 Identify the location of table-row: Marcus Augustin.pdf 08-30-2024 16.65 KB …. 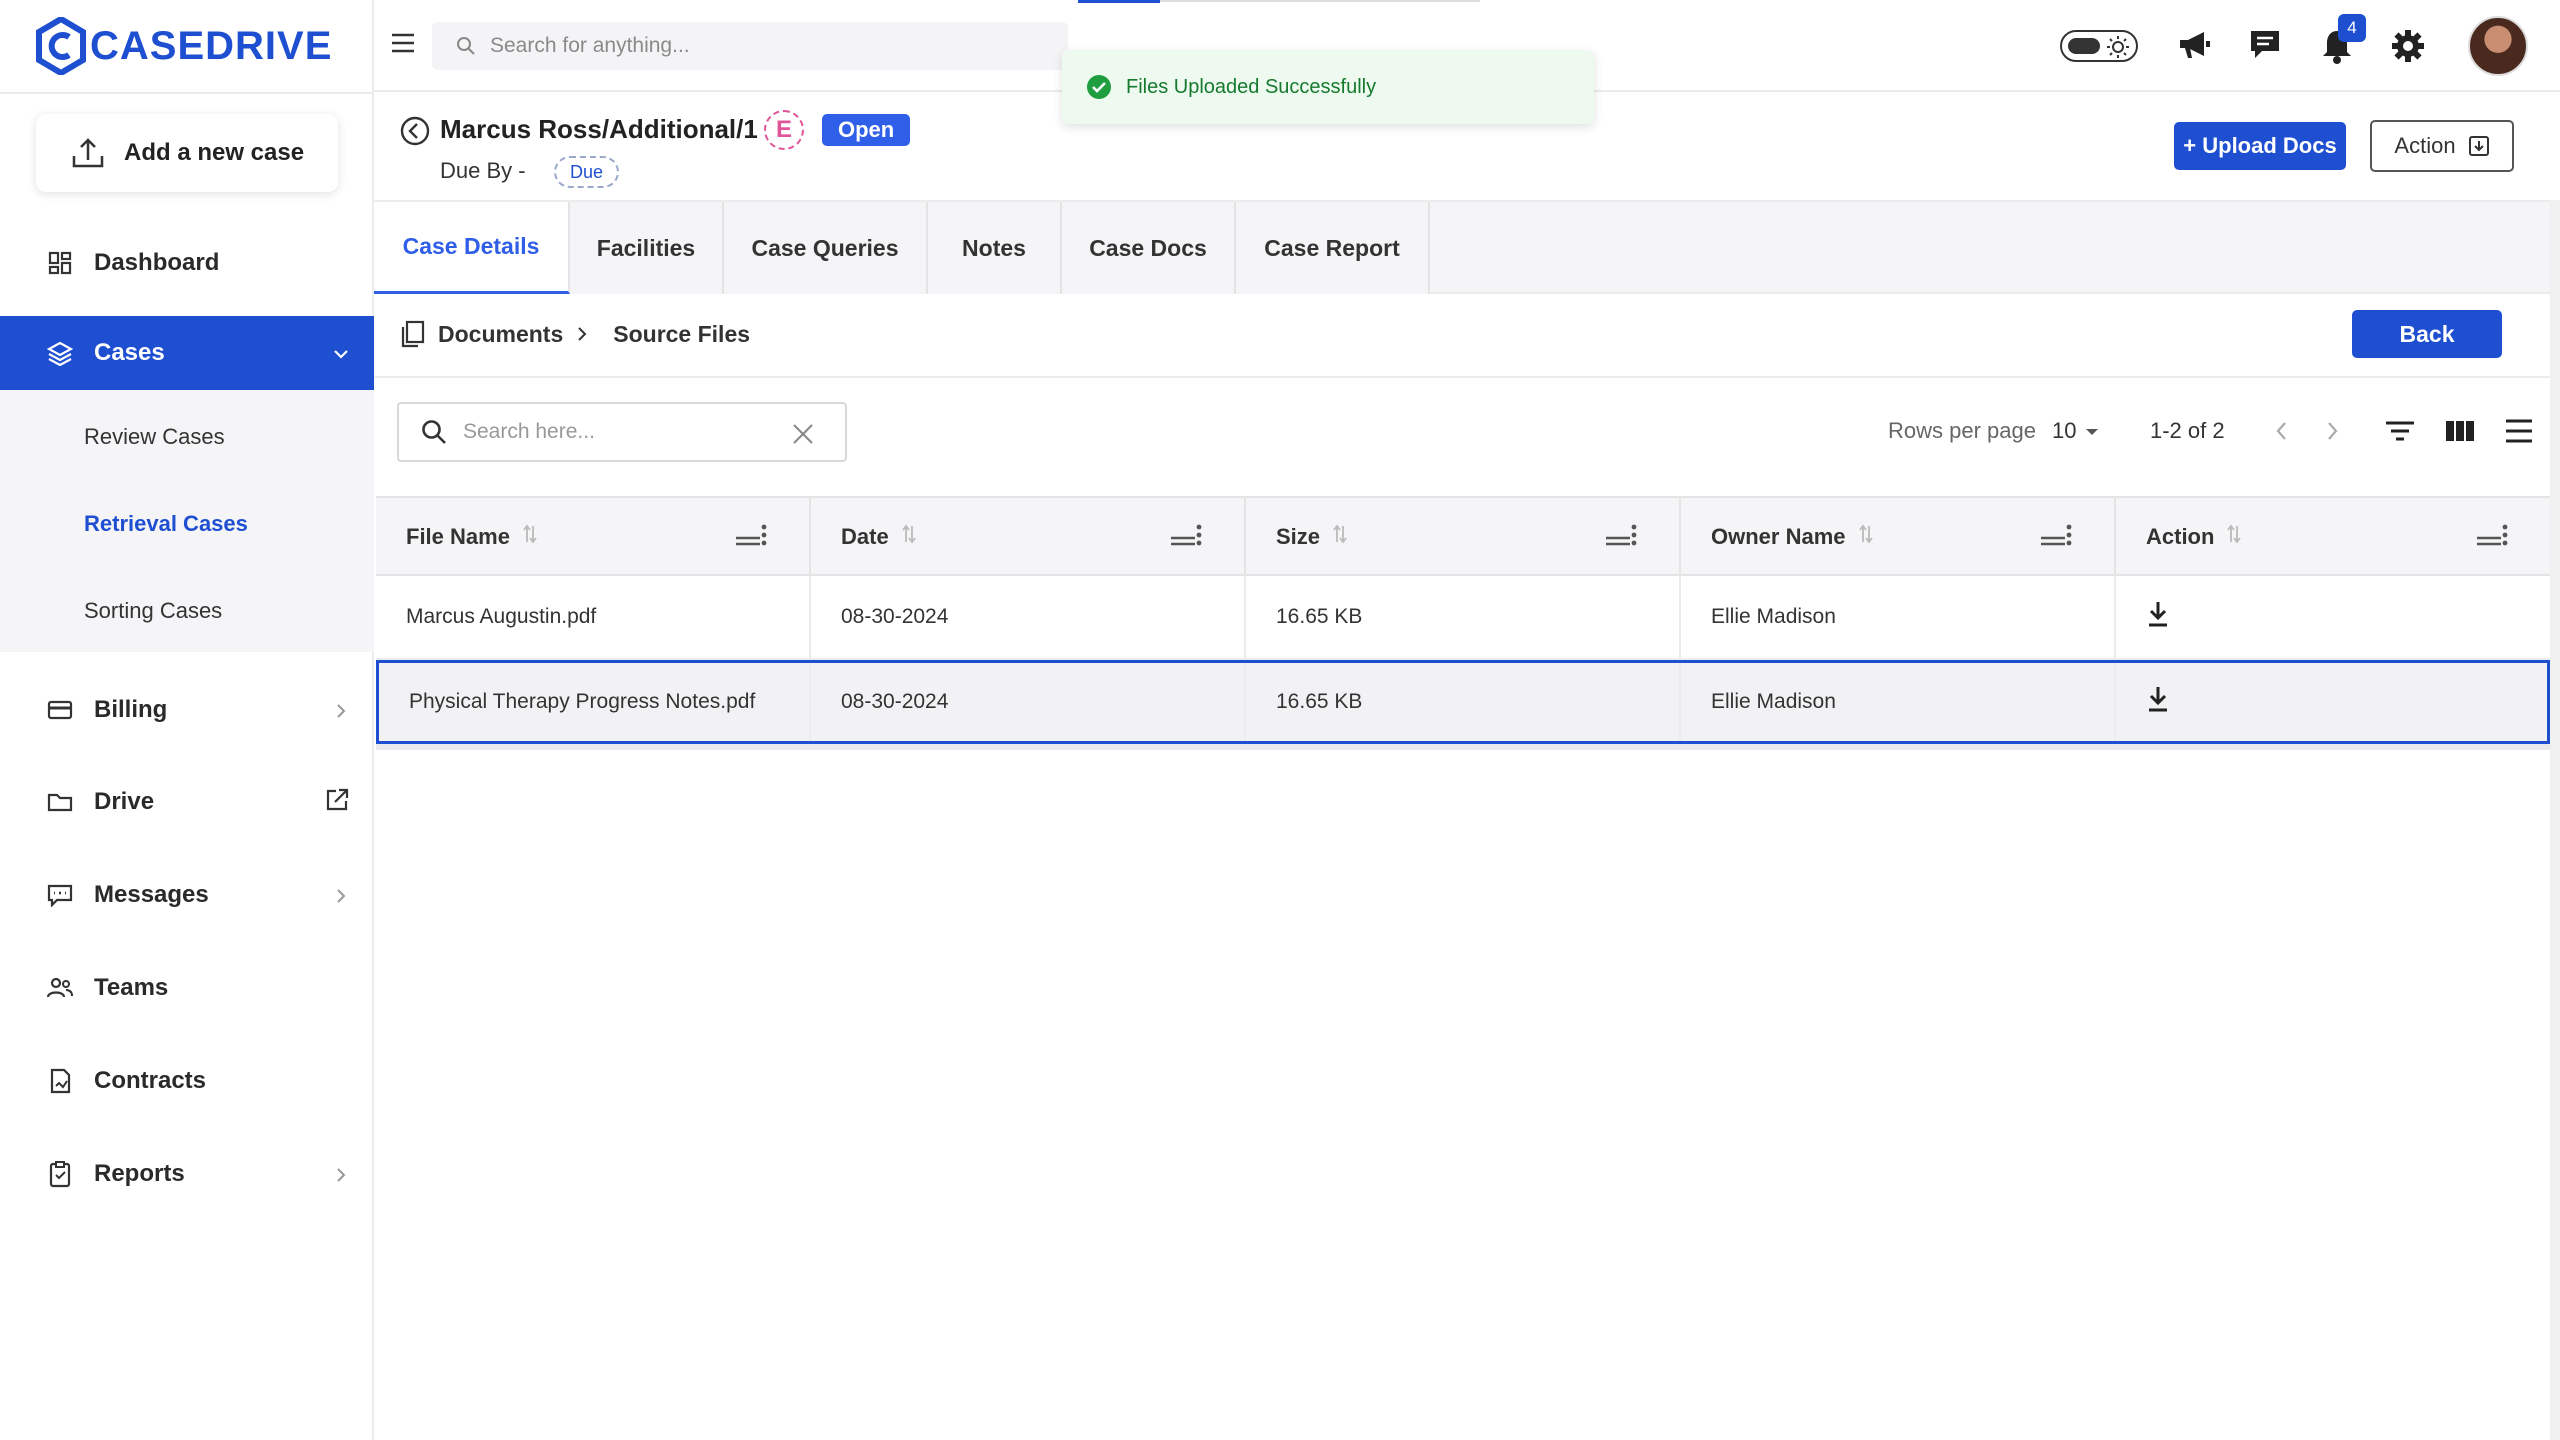
(1463, 618).